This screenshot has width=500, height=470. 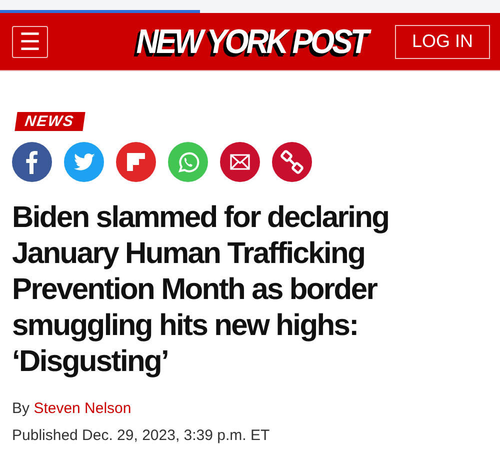 I want to click on section-tag: NEWS, so click(x=50, y=121).